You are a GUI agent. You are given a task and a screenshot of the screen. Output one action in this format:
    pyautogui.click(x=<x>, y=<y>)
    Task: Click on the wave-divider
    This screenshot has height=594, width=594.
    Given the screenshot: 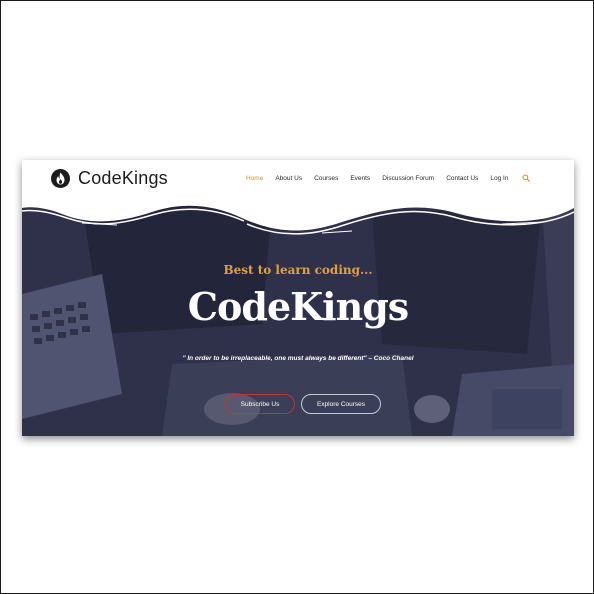 What is the action you would take?
    pyautogui.click(x=298, y=219)
    